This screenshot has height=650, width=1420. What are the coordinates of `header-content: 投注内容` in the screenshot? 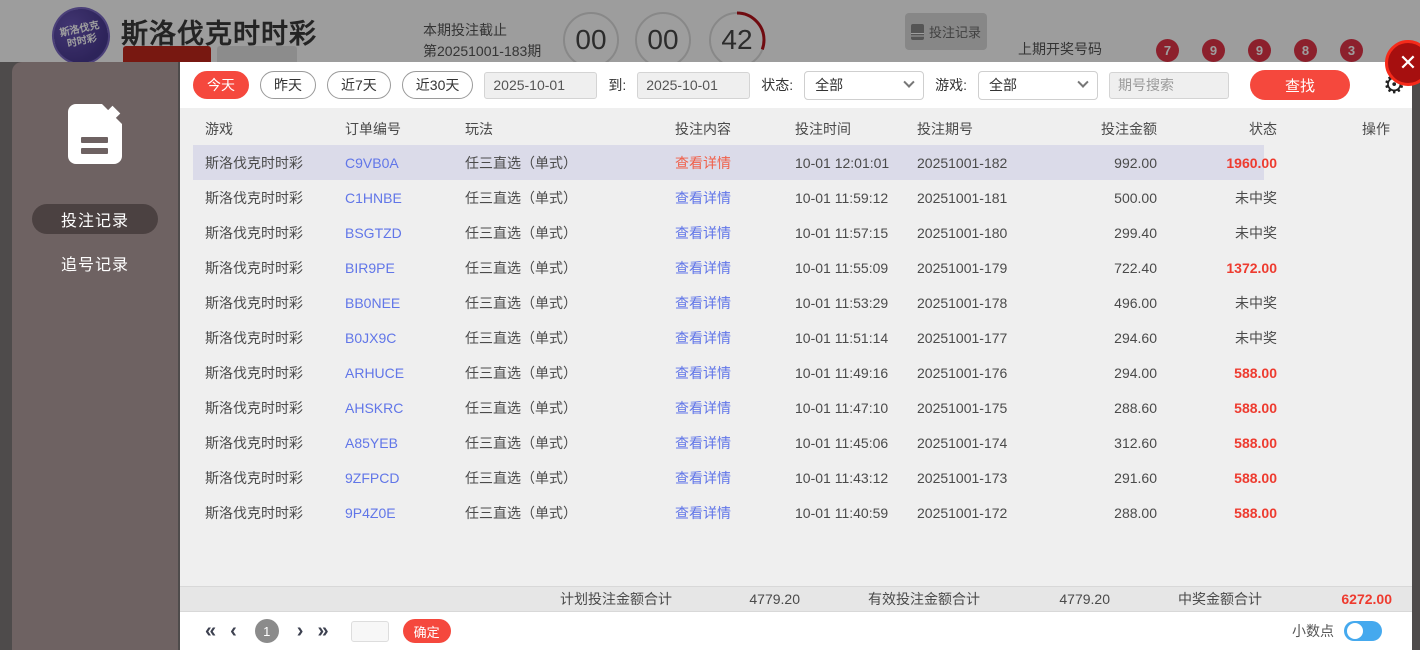 It's located at (703, 129).